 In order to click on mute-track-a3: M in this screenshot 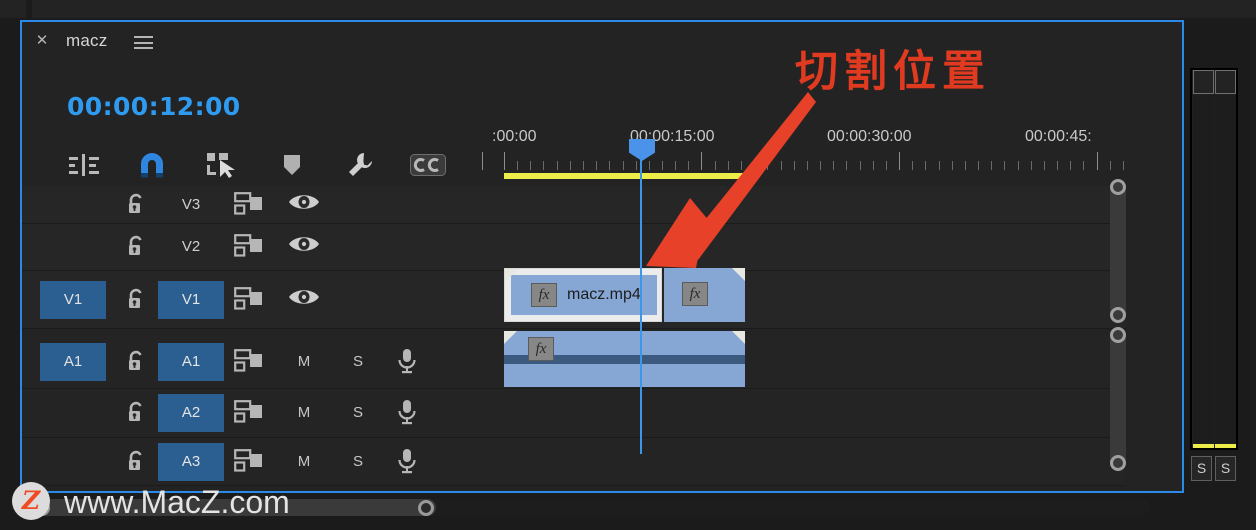, I will do `click(304, 462)`.